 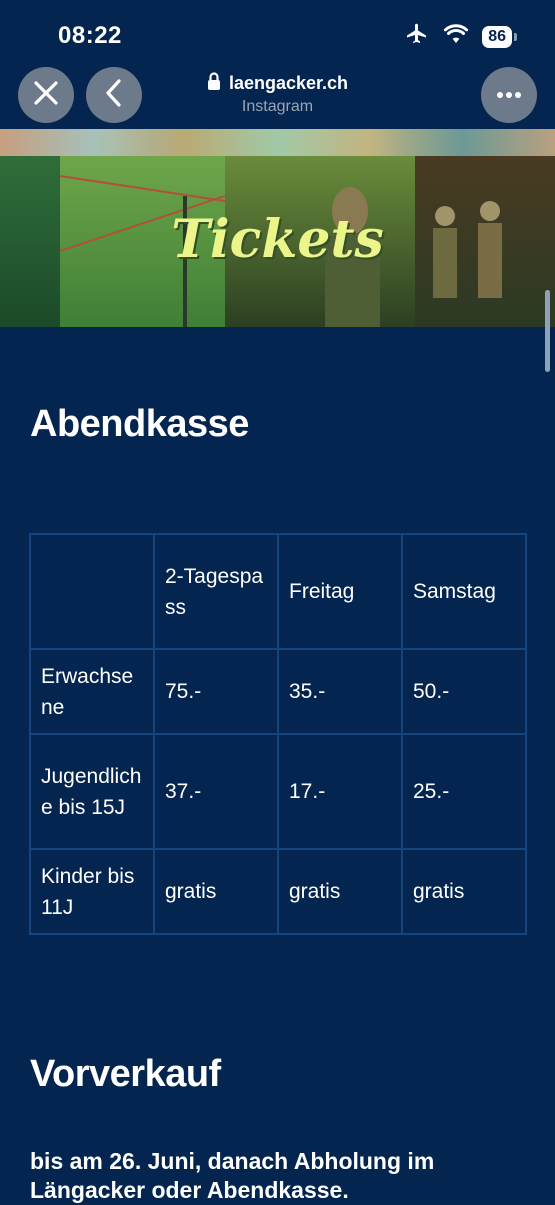 What do you see at coordinates (277, 35) in the screenshot?
I see `status-bar: 08:22 86` at bounding box center [277, 35].